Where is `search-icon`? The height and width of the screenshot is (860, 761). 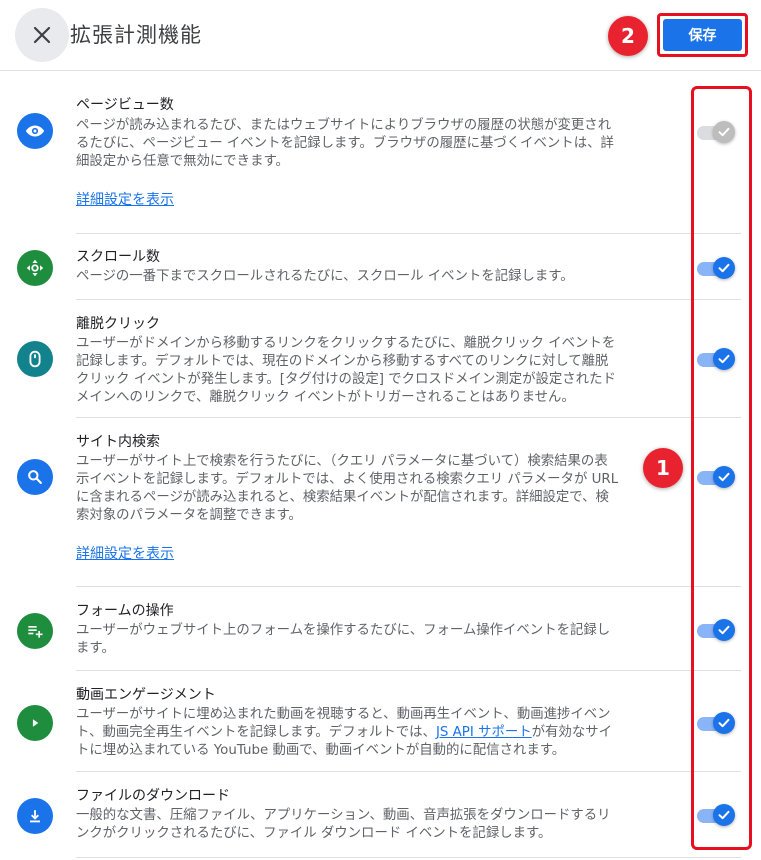
search-icon is located at coordinates (35, 477).